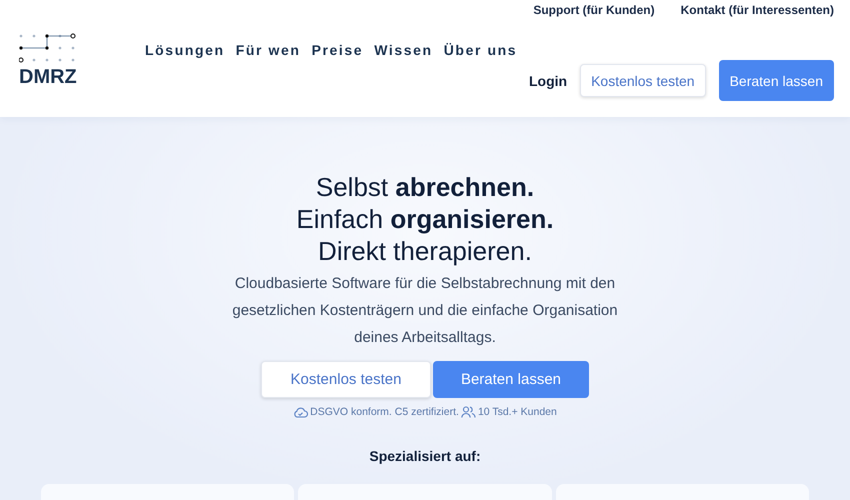  I want to click on nav-item: Preise, so click(338, 50).